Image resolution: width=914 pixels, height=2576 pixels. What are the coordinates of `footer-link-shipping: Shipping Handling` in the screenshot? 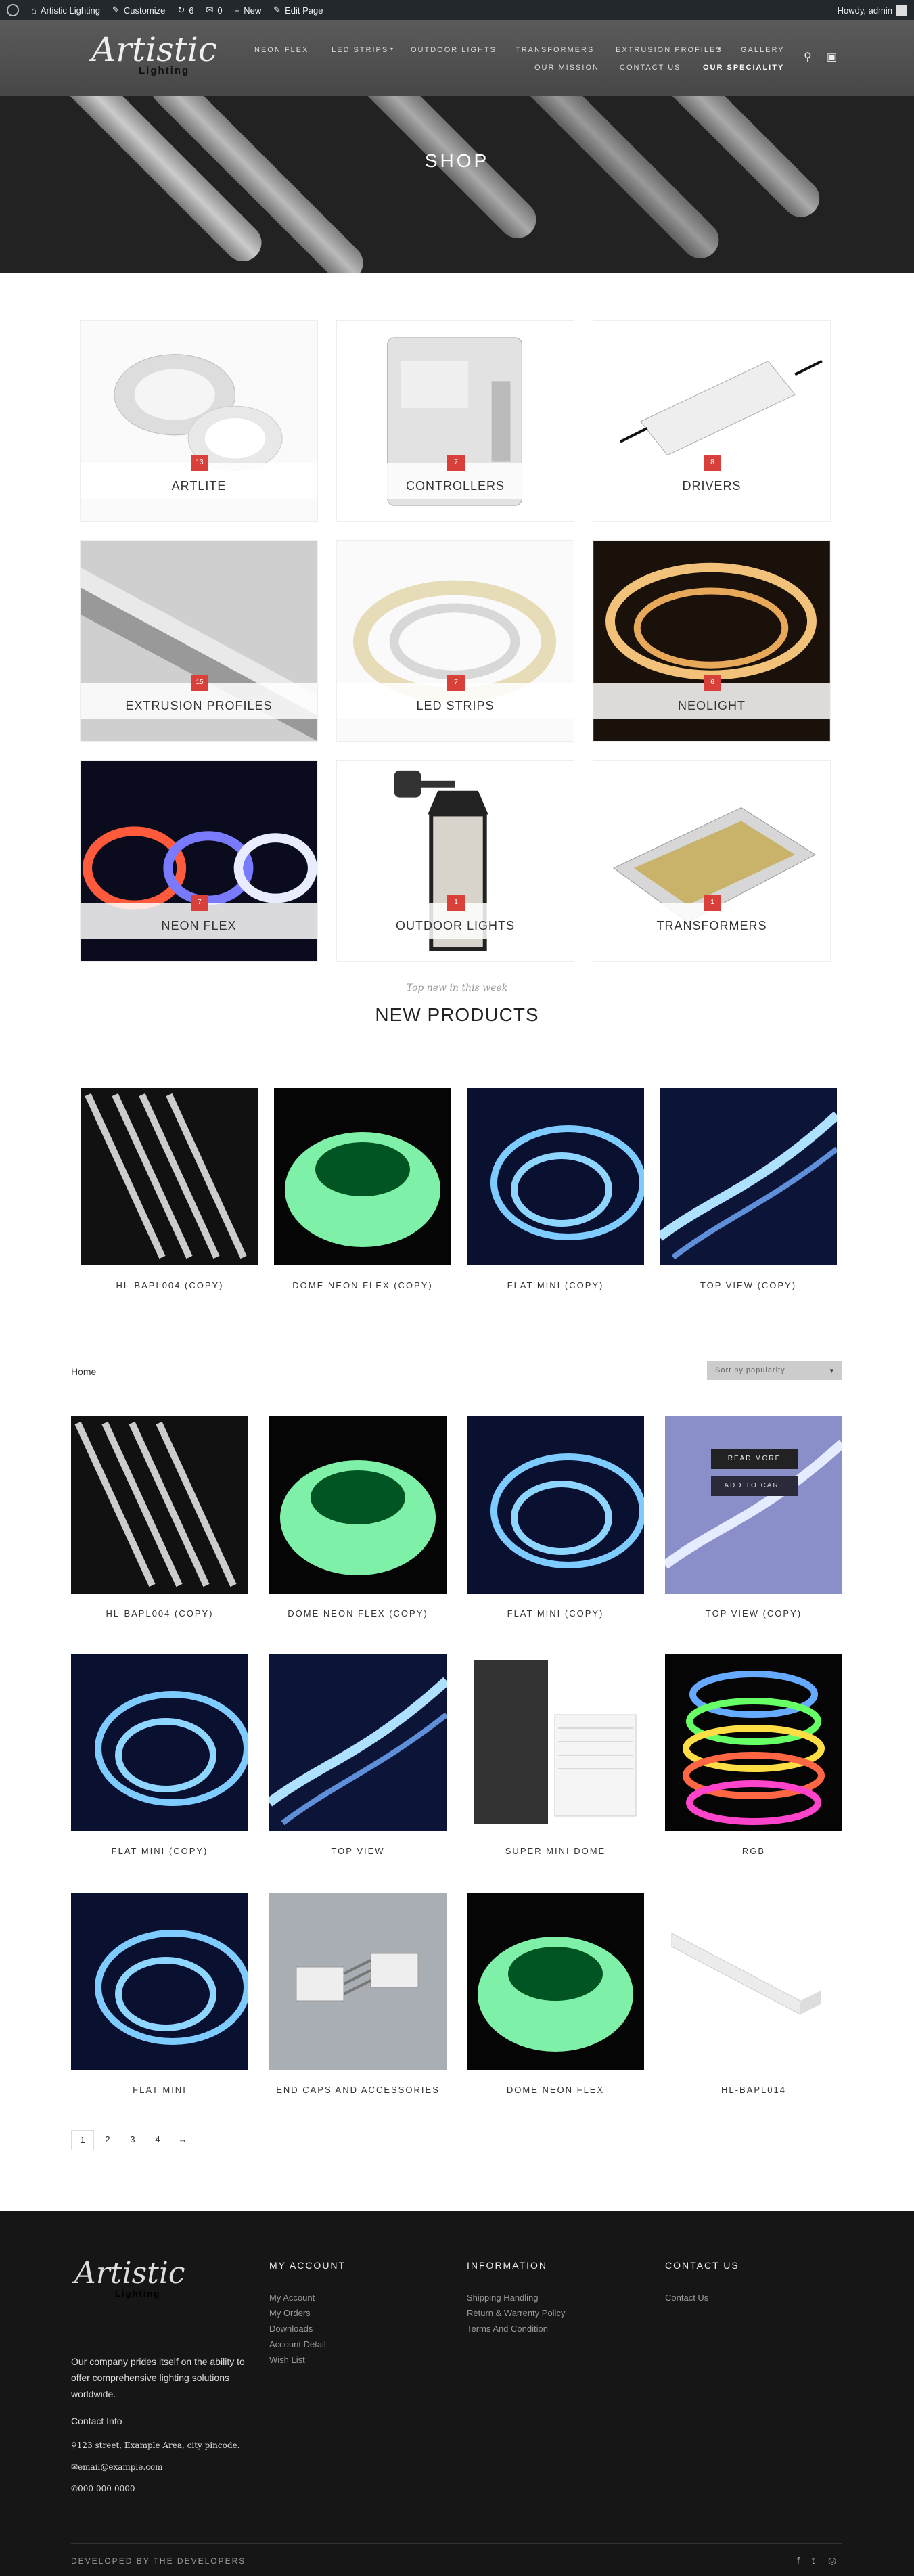 It's located at (503, 2297).